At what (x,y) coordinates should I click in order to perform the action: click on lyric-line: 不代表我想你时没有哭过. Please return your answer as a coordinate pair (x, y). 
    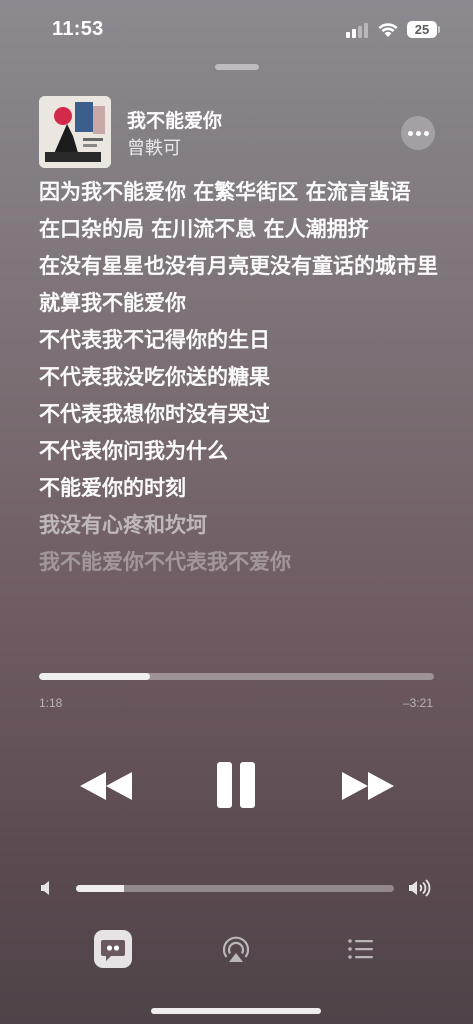
    Looking at the image, I should click on (239, 414).